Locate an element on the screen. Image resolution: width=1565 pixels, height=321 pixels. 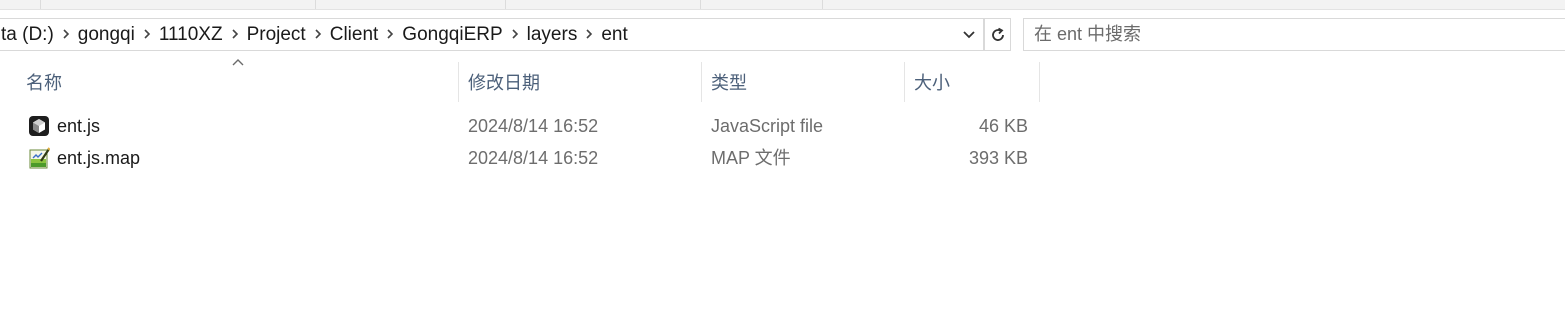
address-history-dropdown is located at coordinates (969, 34).